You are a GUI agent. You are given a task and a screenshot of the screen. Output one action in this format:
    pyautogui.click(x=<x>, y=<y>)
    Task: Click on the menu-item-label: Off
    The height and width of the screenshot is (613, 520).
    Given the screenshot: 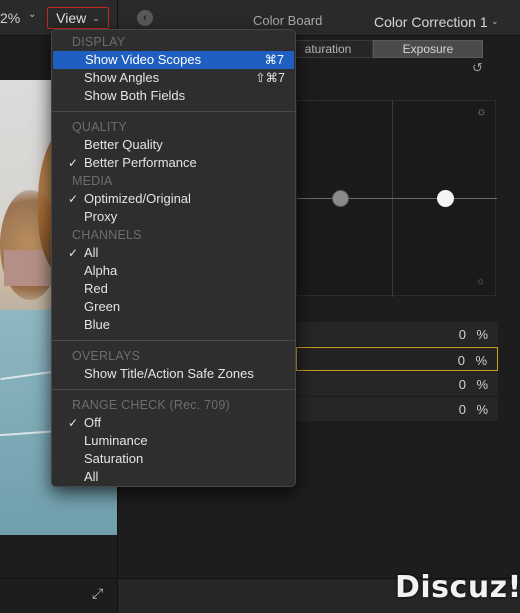 What is the action you would take?
    pyautogui.click(x=93, y=422)
    